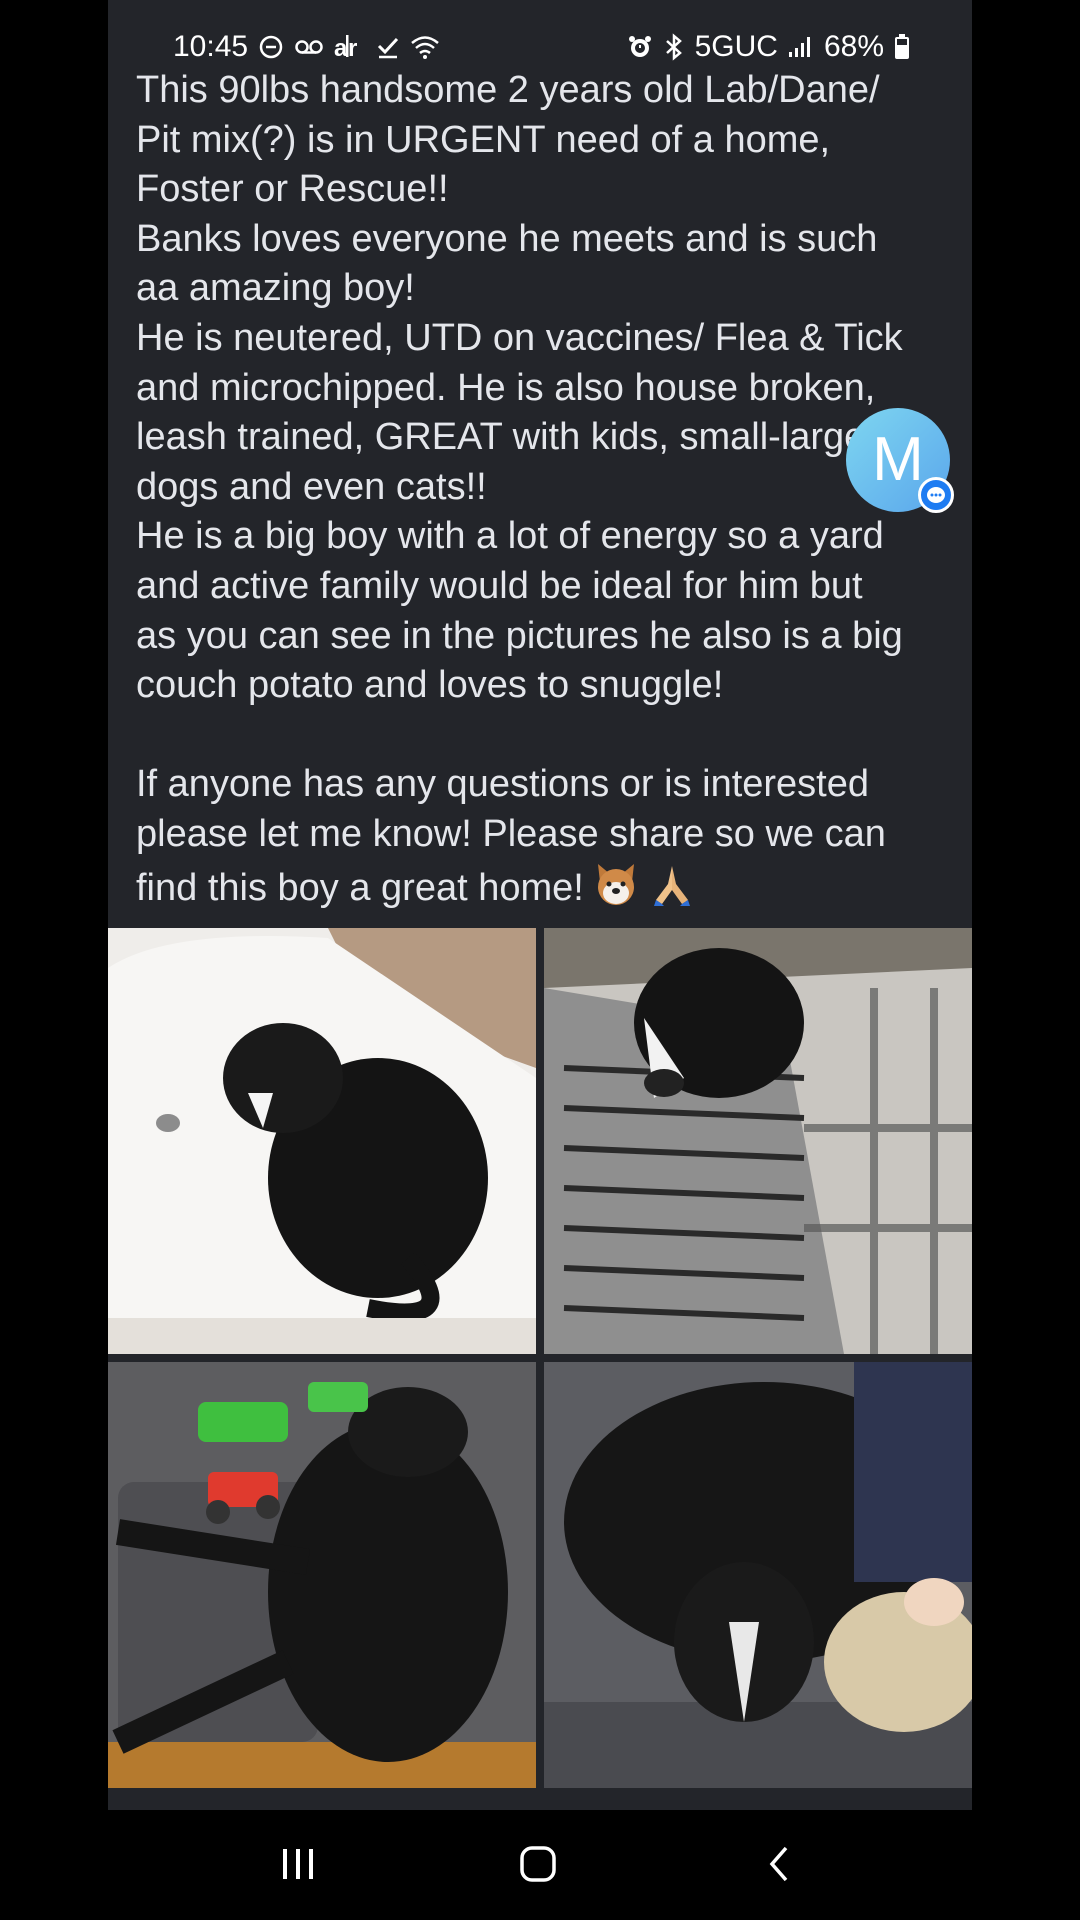  What do you see at coordinates (341, 48) in the screenshot?
I see `svg-text: a` at bounding box center [341, 48].